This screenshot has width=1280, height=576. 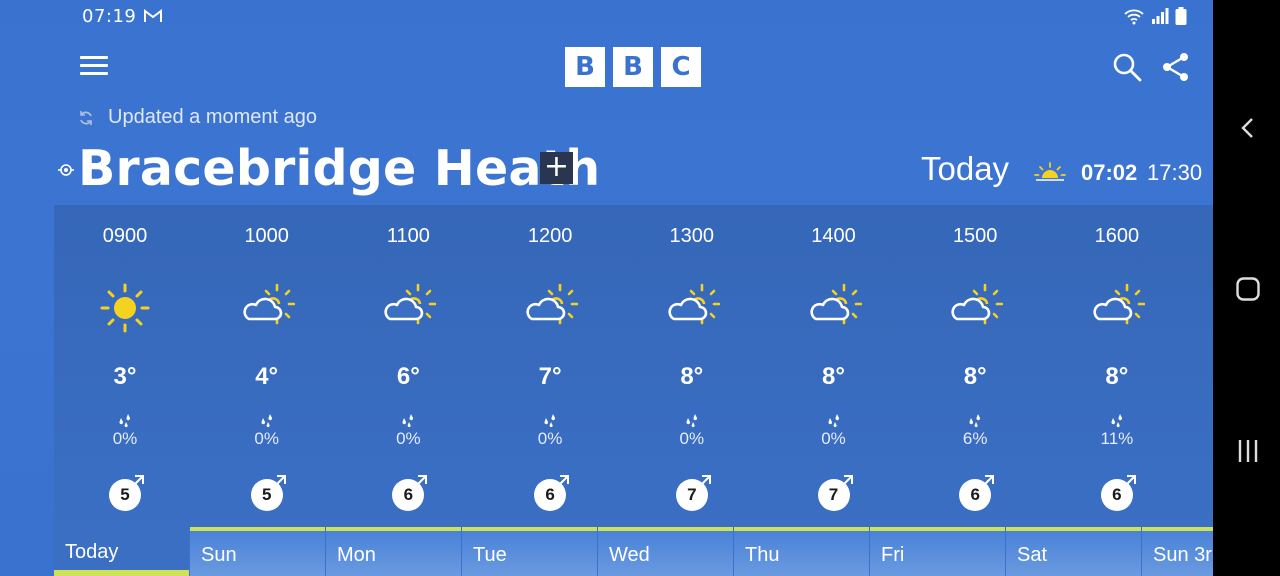 I want to click on day-tab: Sat, so click(x=1073, y=551).